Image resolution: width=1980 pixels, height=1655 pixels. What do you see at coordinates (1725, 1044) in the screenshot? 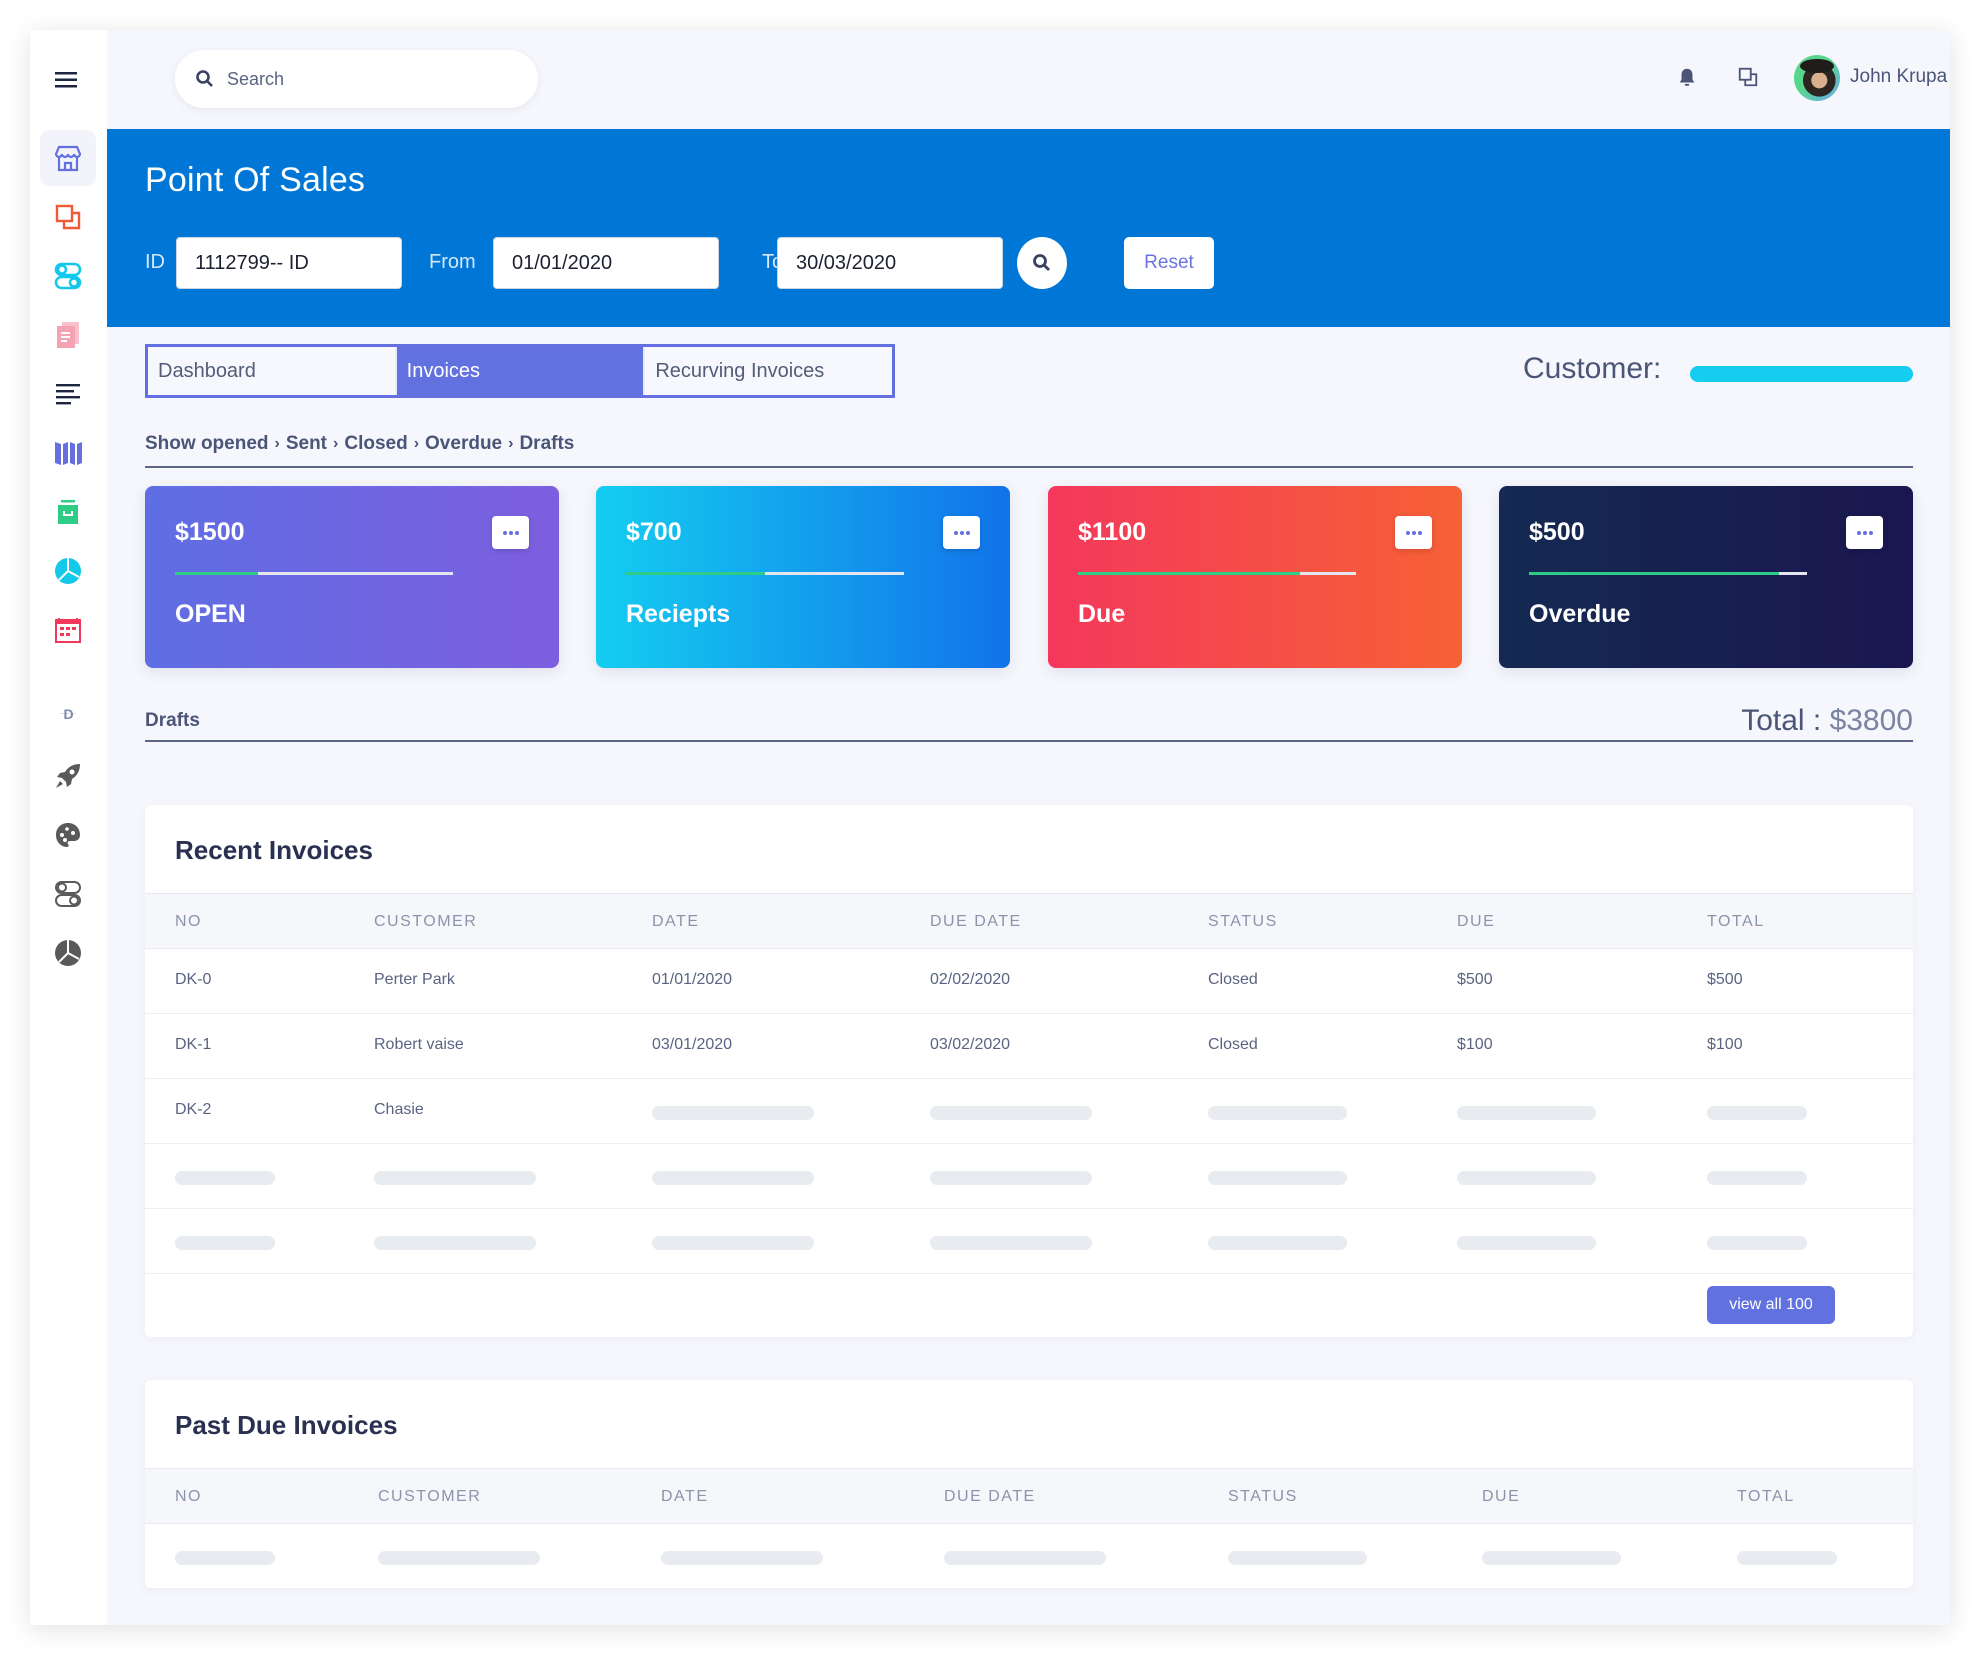
I see `cell-total: $100` at bounding box center [1725, 1044].